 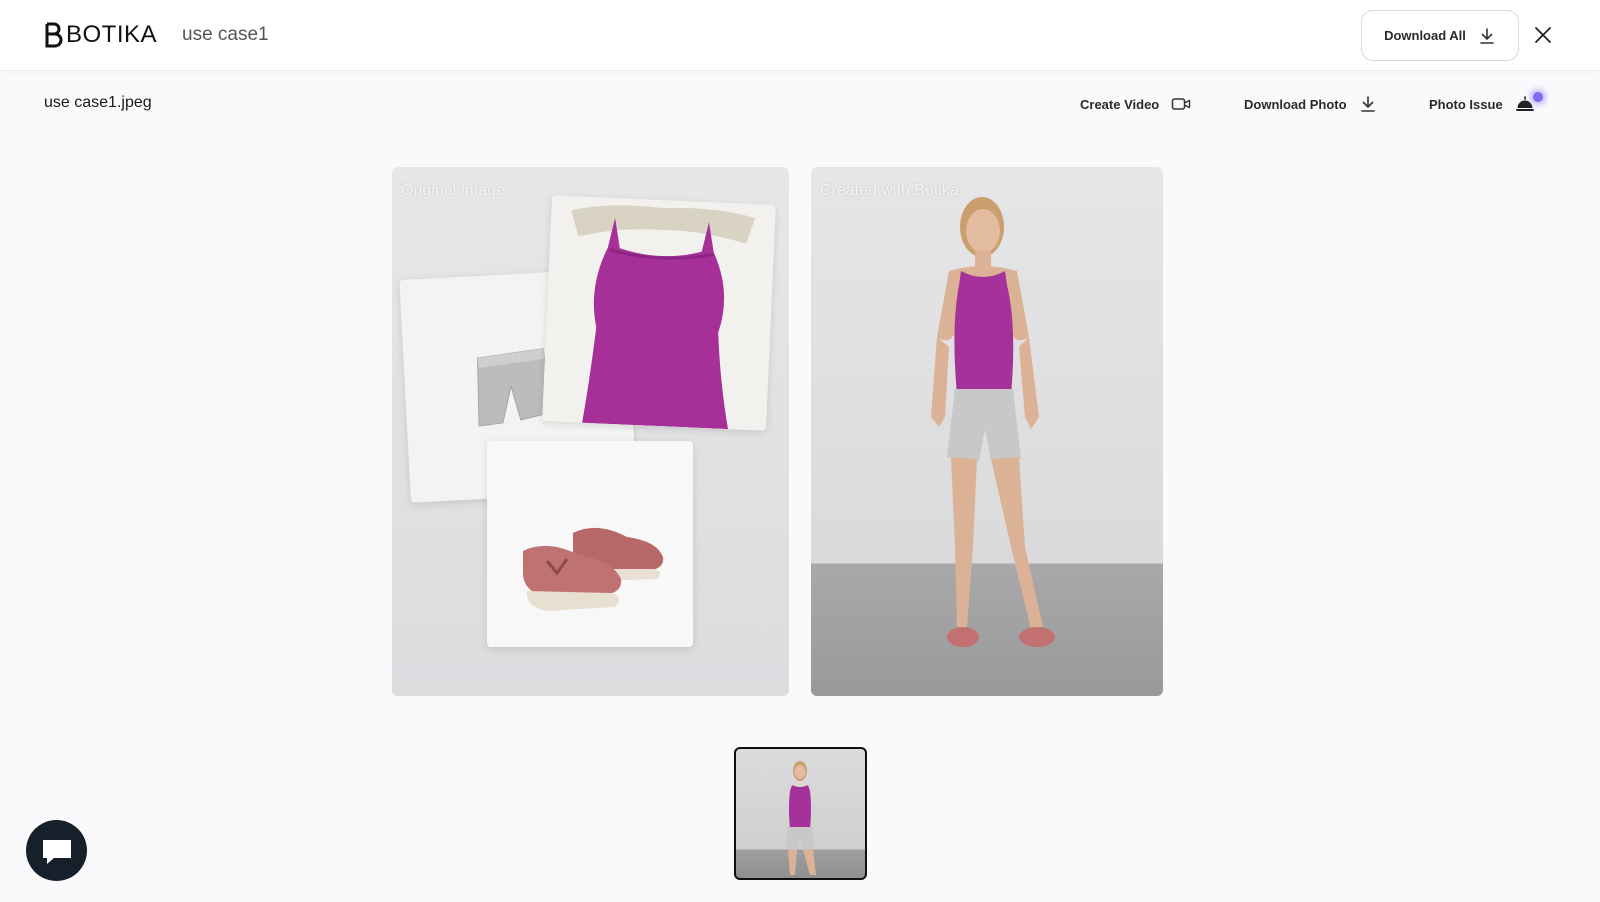 I want to click on created-image-panel: Created with Botika, so click(x=987, y=431).